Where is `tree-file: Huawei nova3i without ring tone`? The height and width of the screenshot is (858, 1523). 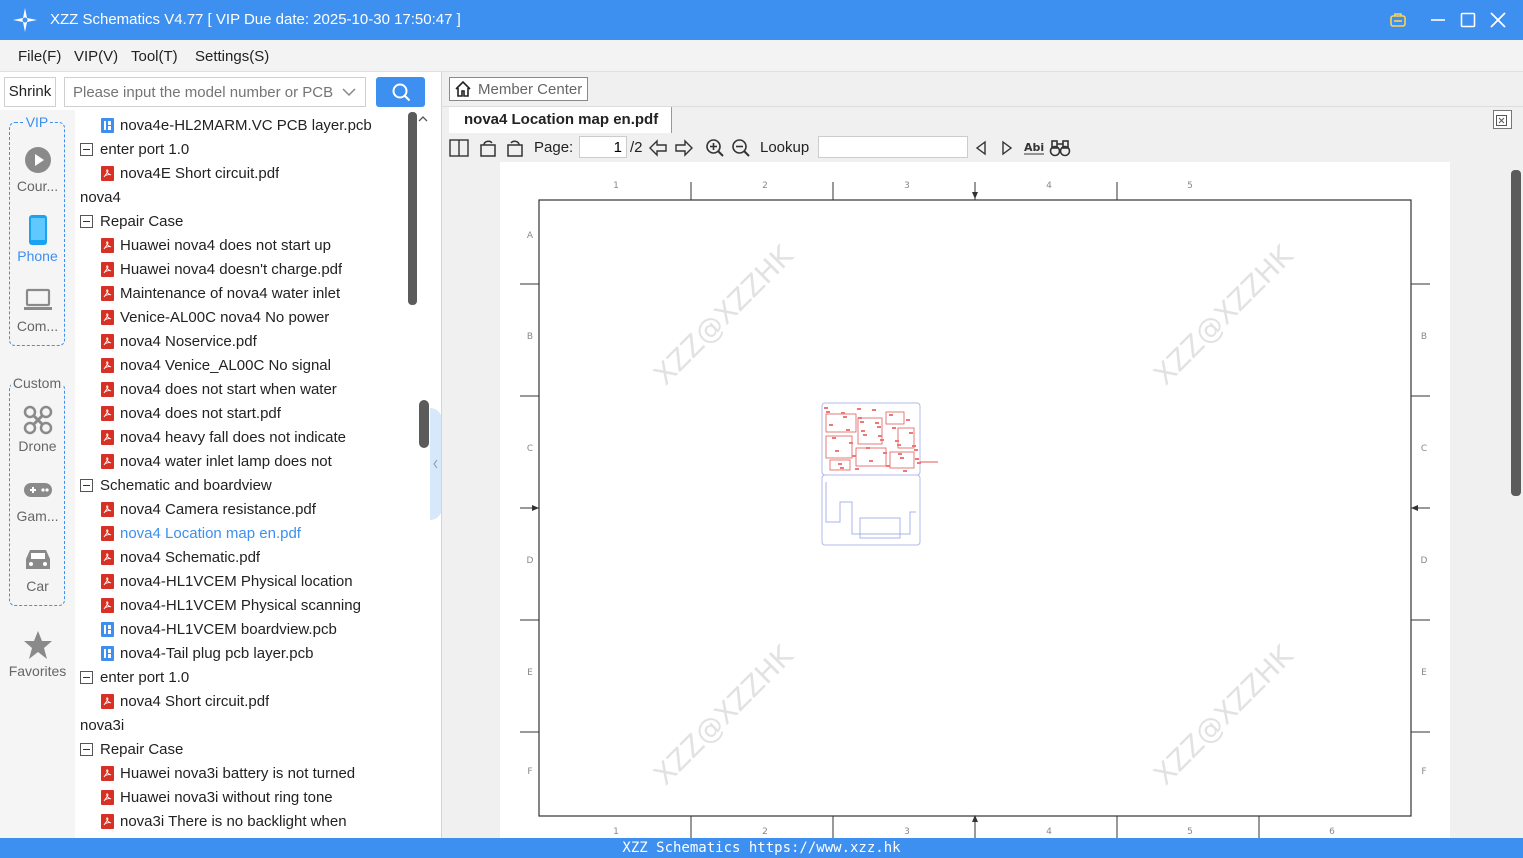 tree-file: Huawei nova3i without ring tone is located at coordinates (254, 797).